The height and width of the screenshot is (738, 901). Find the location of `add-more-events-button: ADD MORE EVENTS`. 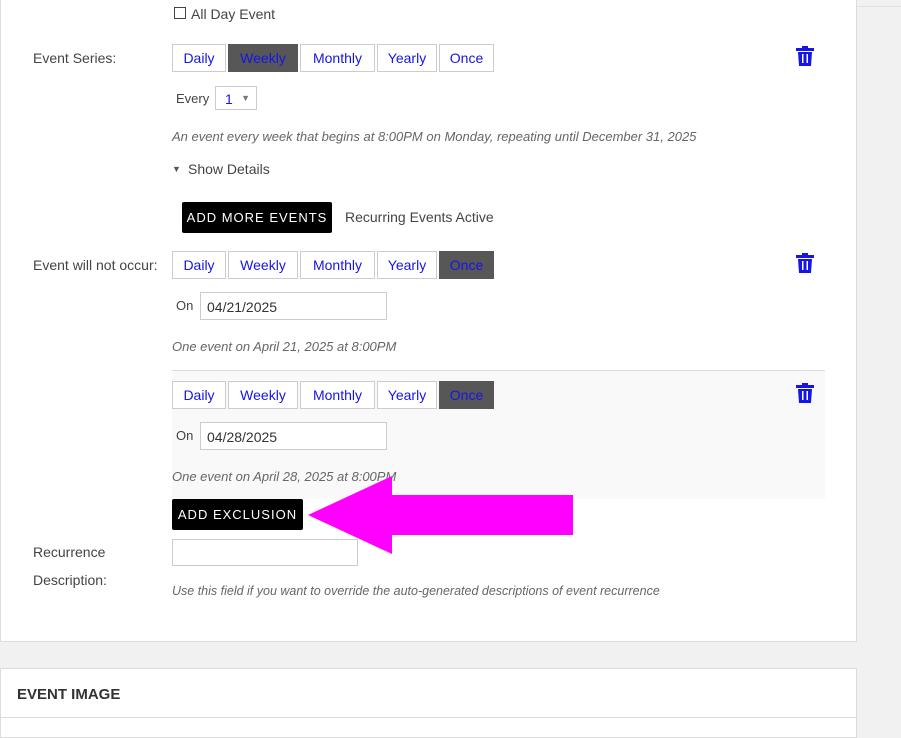

add-more-events-button: ADD MORE EVENTS is located at coordinates (257, 217).